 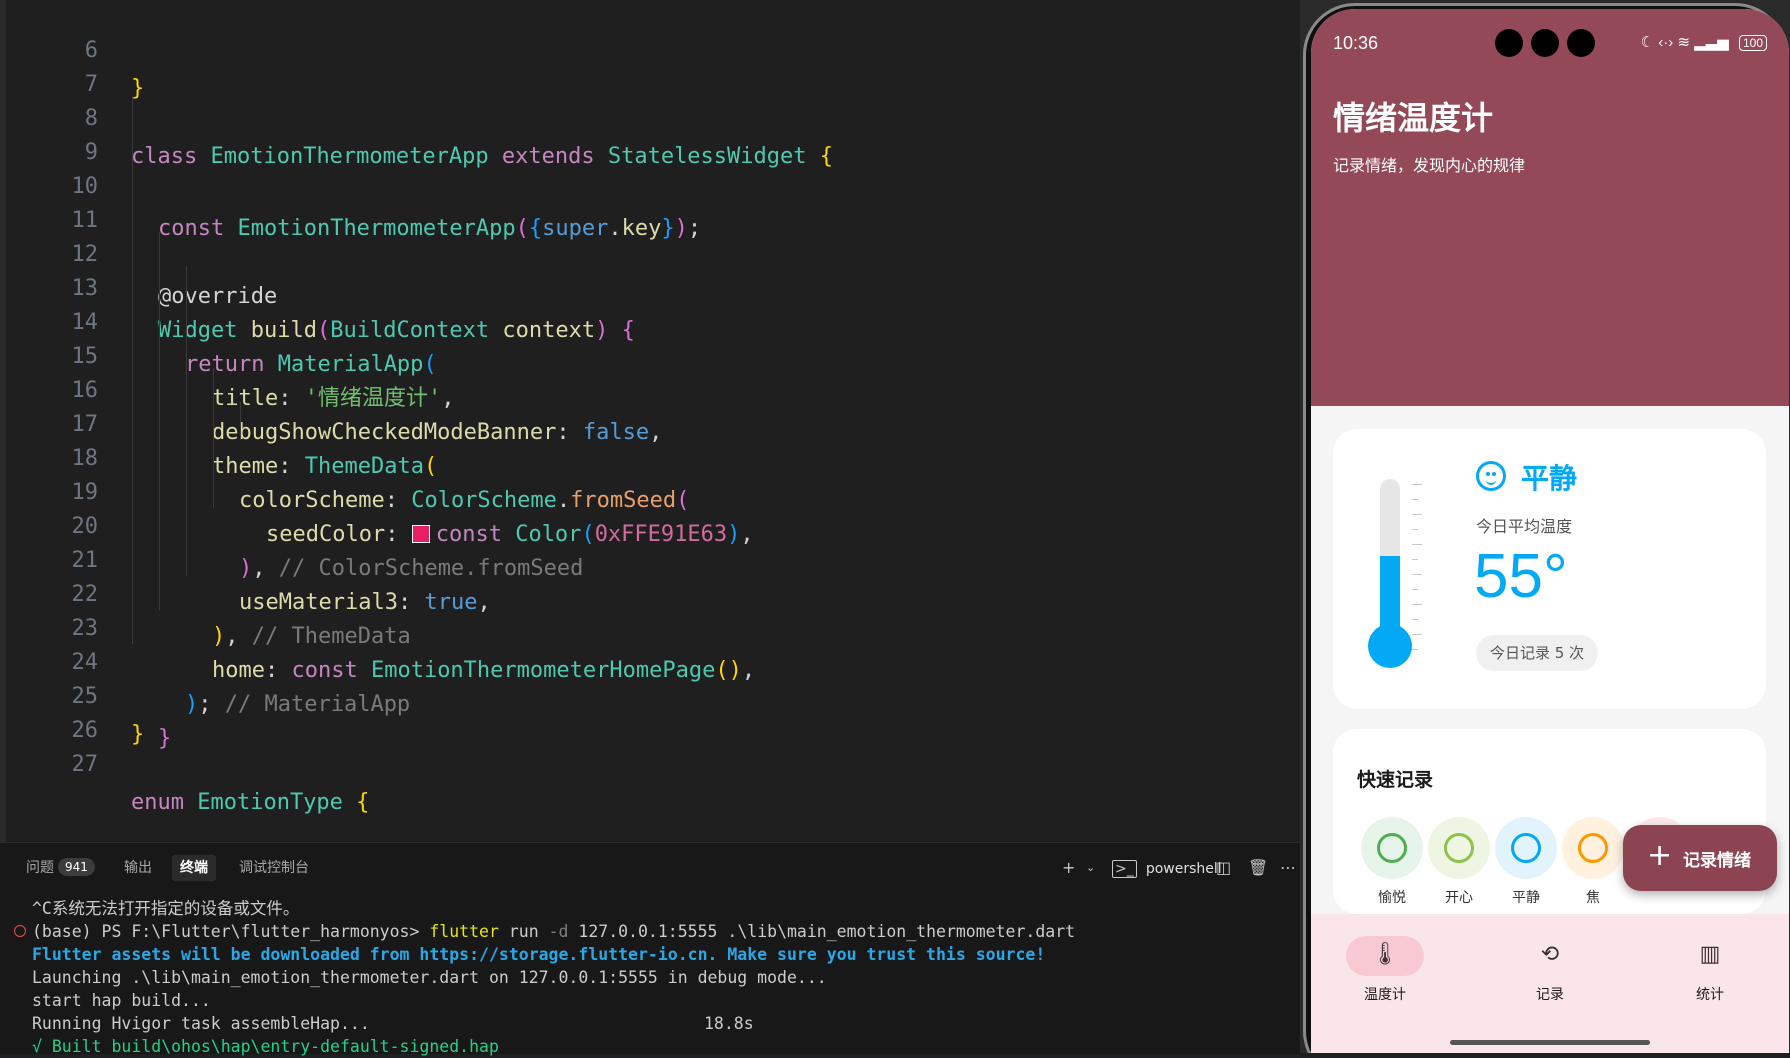 I want to click on code-line: 14 title: '情绪温度计',, so click(x=650, y=338).